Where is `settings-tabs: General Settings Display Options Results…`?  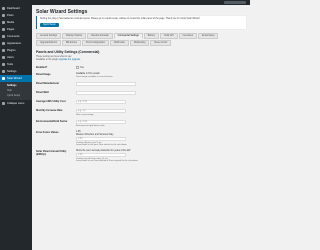 settings-tabs: General Settings Display Options Results… is located at coordinates (139, 39).